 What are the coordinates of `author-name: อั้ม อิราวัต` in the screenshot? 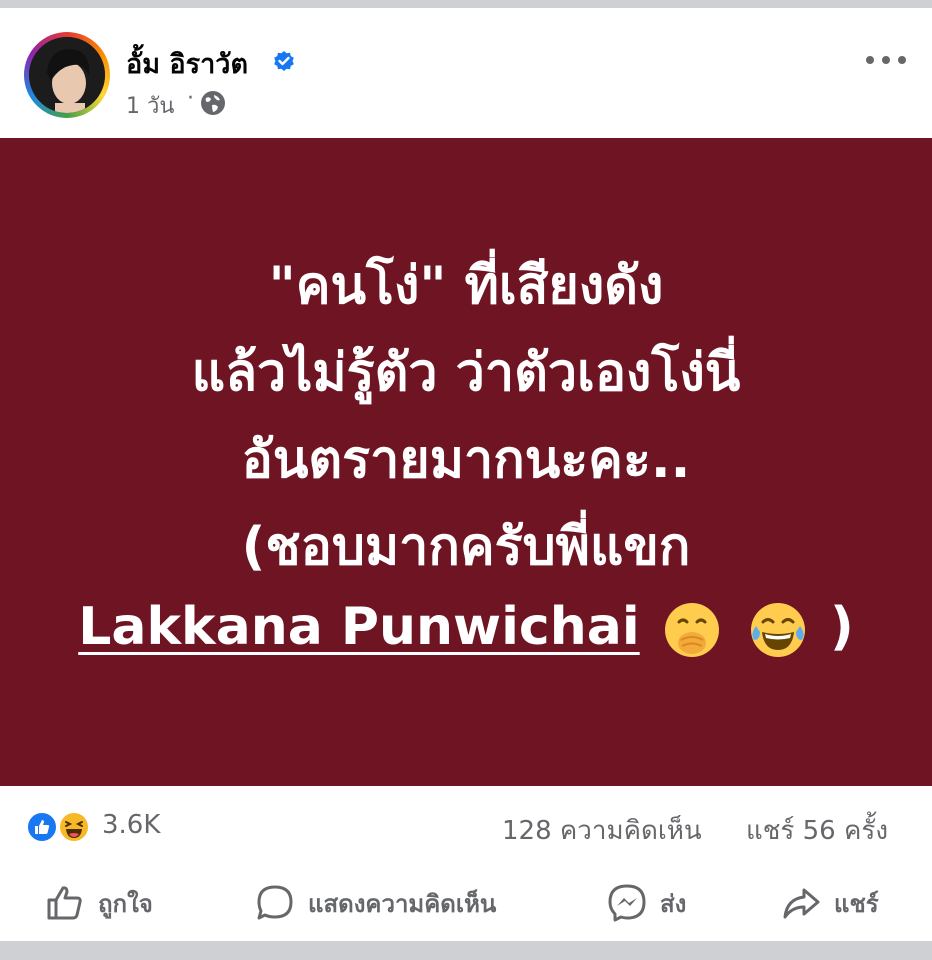 It's located at (187, 63).